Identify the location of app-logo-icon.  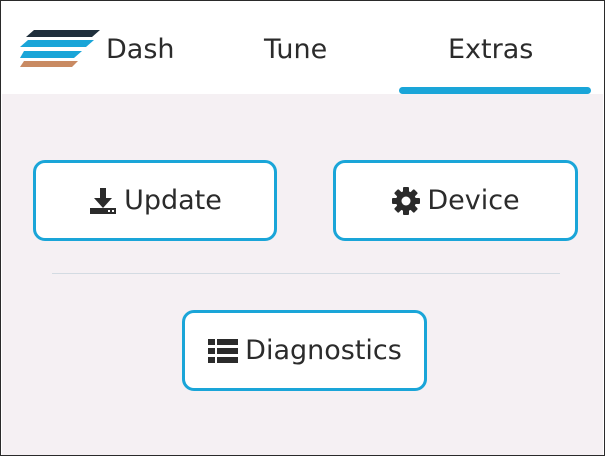
(60, 48).